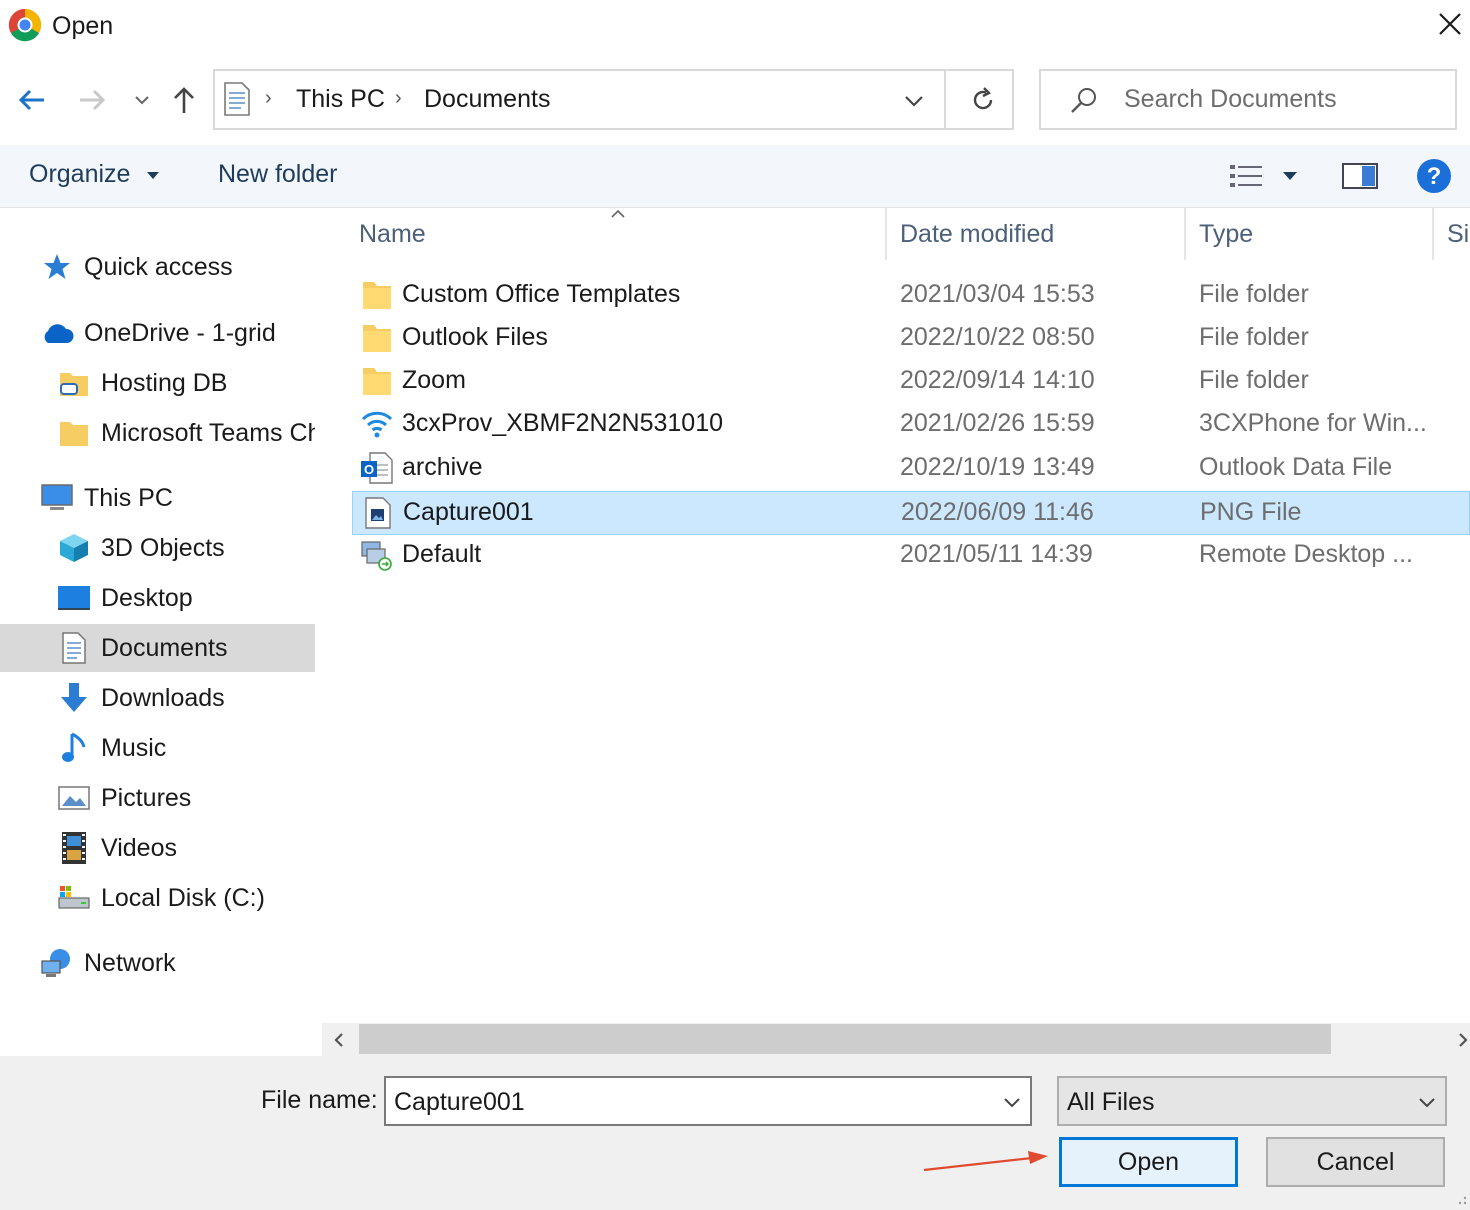  I want to click on file-row-selected: Capture001 2022/06/09 11:46 PNG File, so click(911, 513).